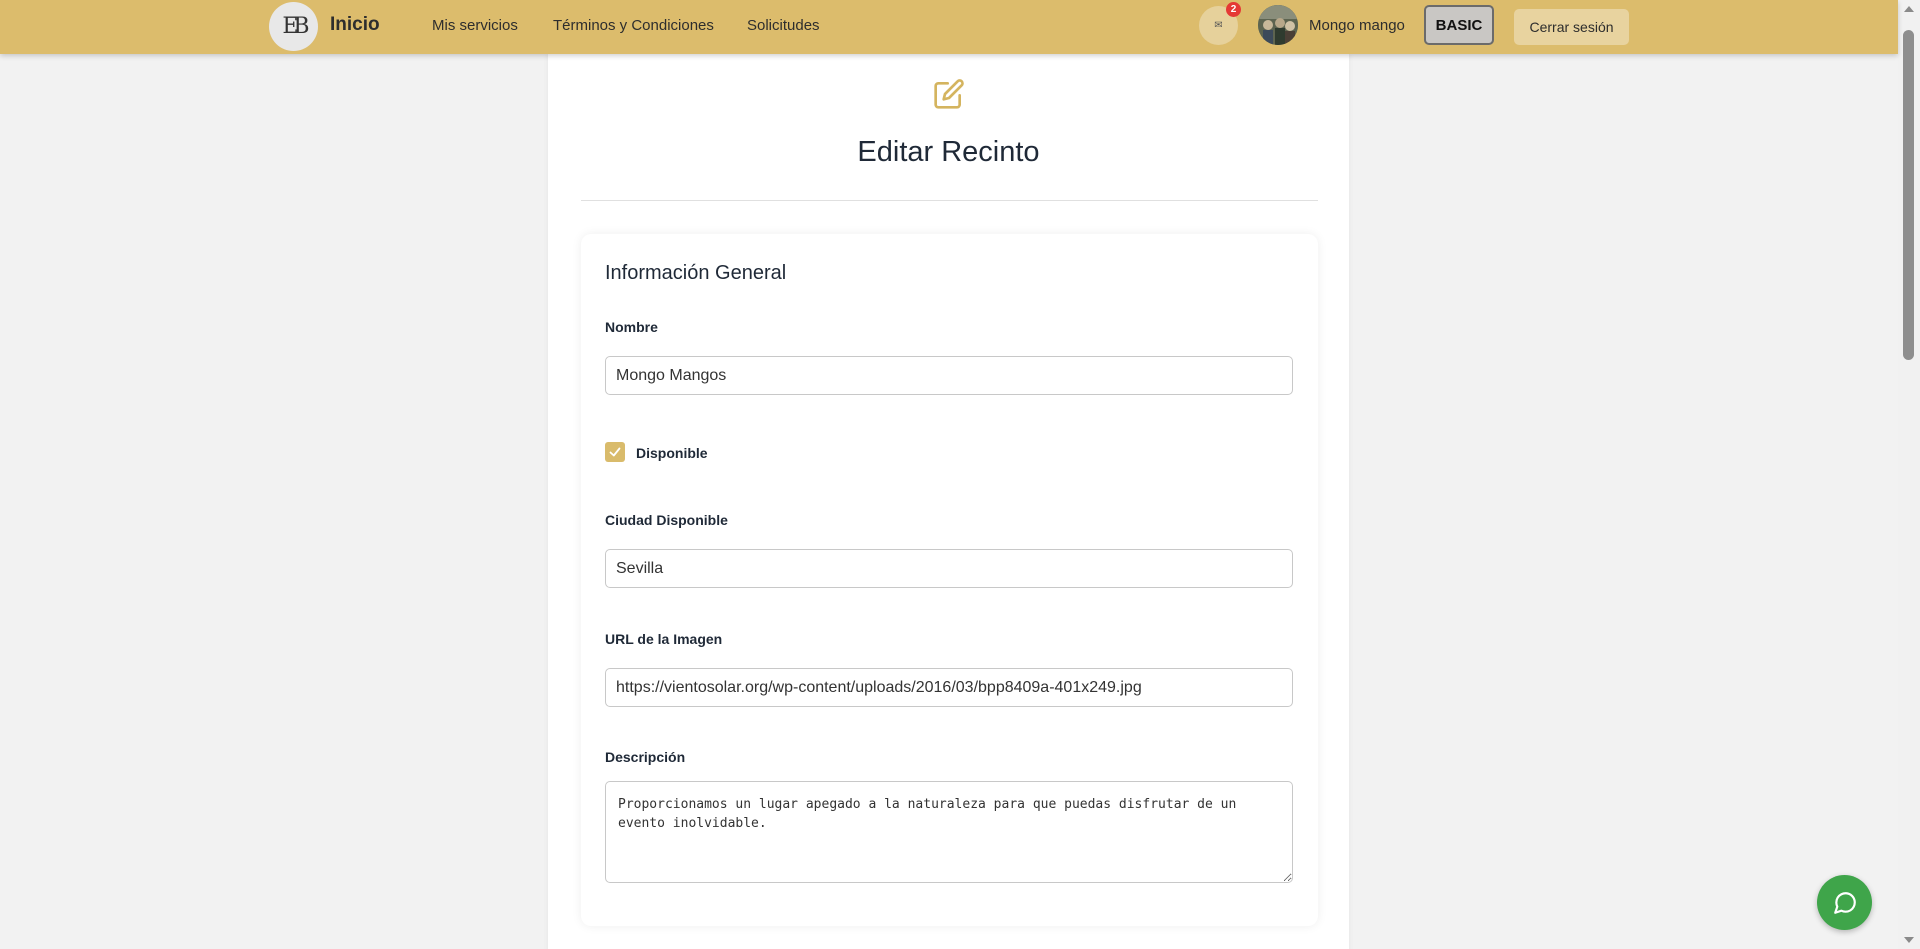  I want to click on image-url-input, so click(949, 687).